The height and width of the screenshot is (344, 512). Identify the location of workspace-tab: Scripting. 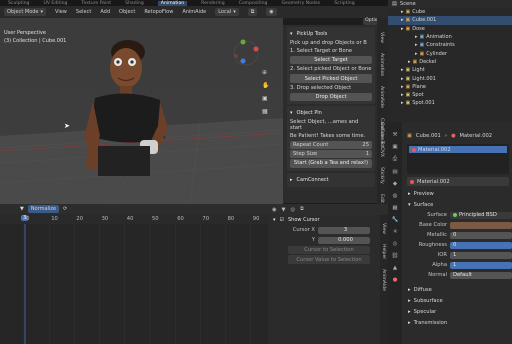
(344, 3).